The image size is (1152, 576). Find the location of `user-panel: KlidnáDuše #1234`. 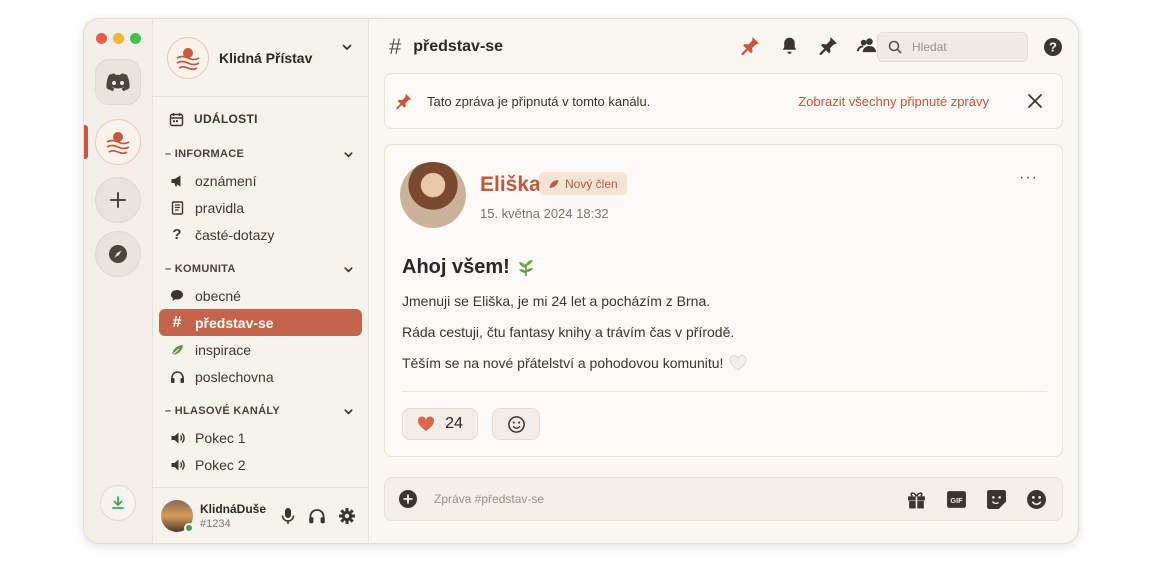

user-panel: KlidnáDuše #1234 is located at coordinates (260, 515).